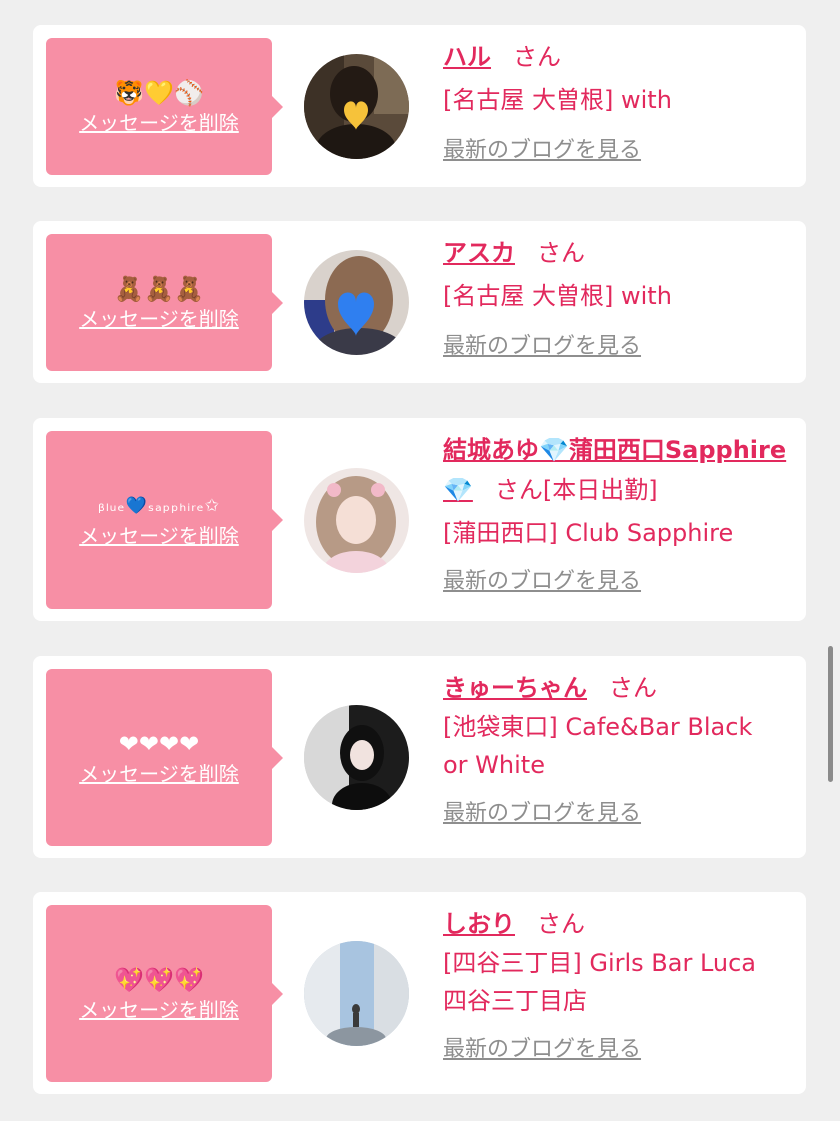 The image size is (840, 1121). Describe the element at coordinates (600, 490) in the screenshot. I see `attendance-status: [本日出勤]` at that location.